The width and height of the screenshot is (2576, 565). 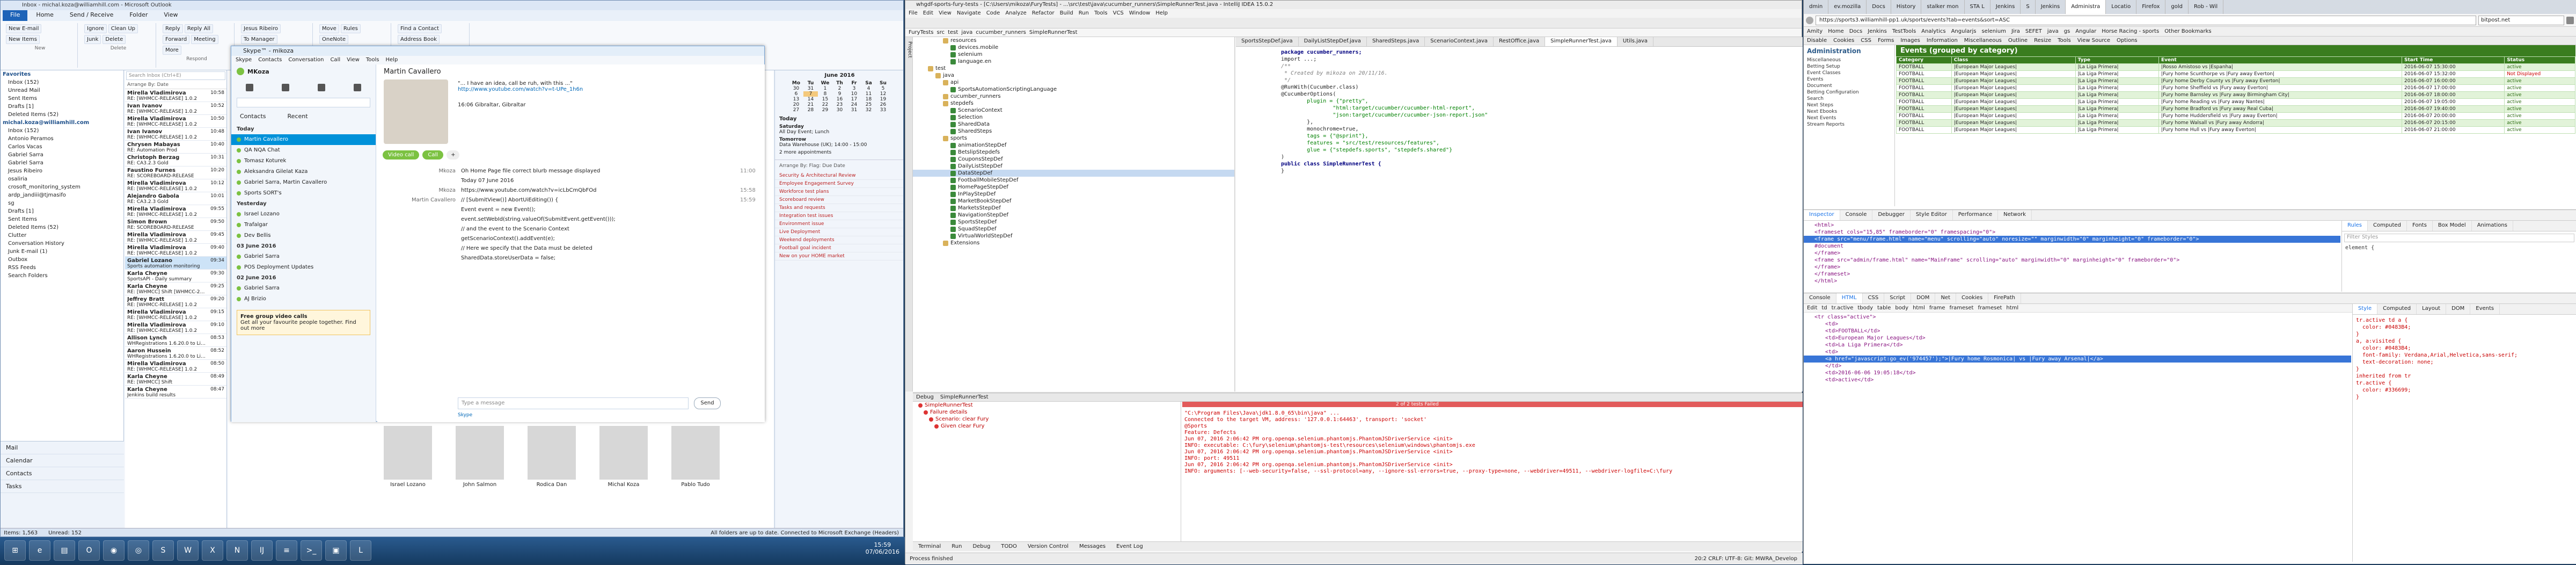 What do you see at coordinates (1636, 41) in the screenshot?
I see `editor-tab: Utils.java` at bounding box center [1636, 41].